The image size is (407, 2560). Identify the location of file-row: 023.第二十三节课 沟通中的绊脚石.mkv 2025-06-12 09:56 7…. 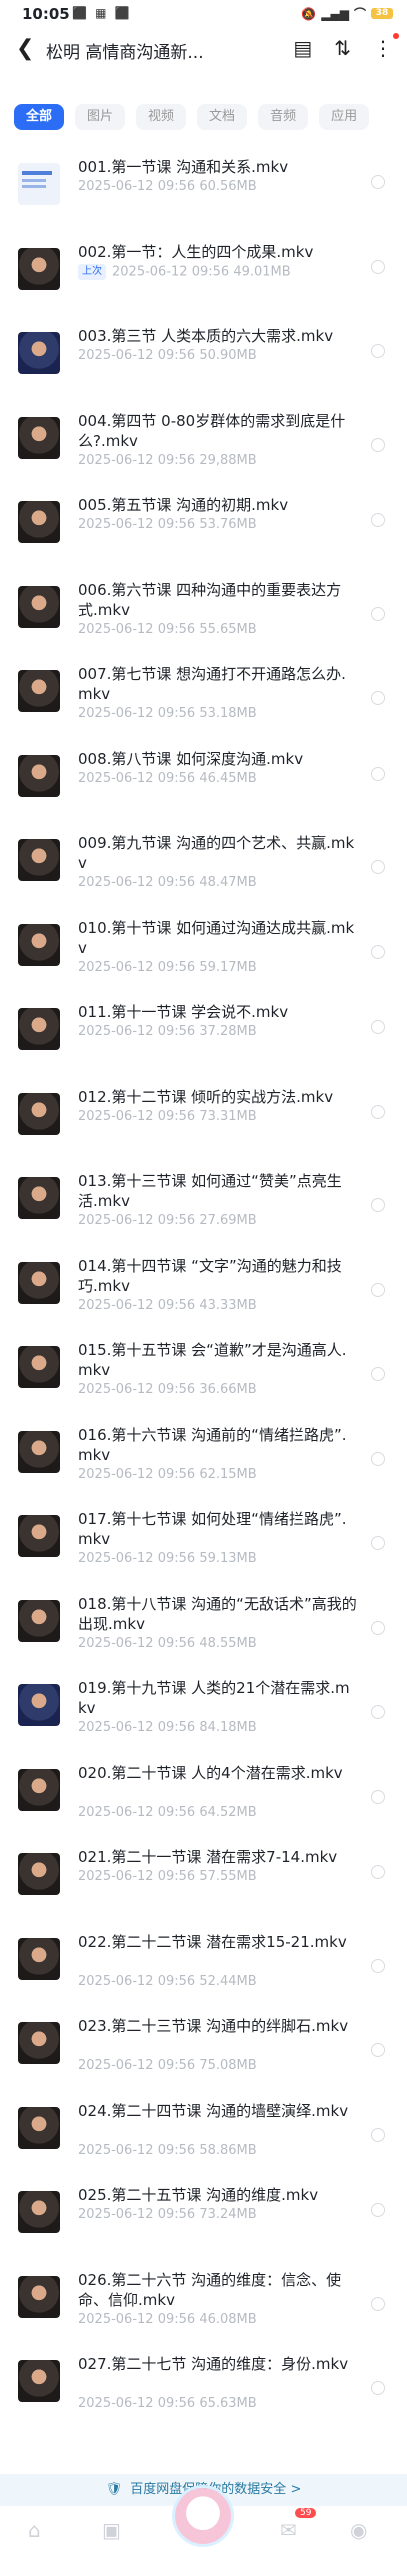
(203, 2049).